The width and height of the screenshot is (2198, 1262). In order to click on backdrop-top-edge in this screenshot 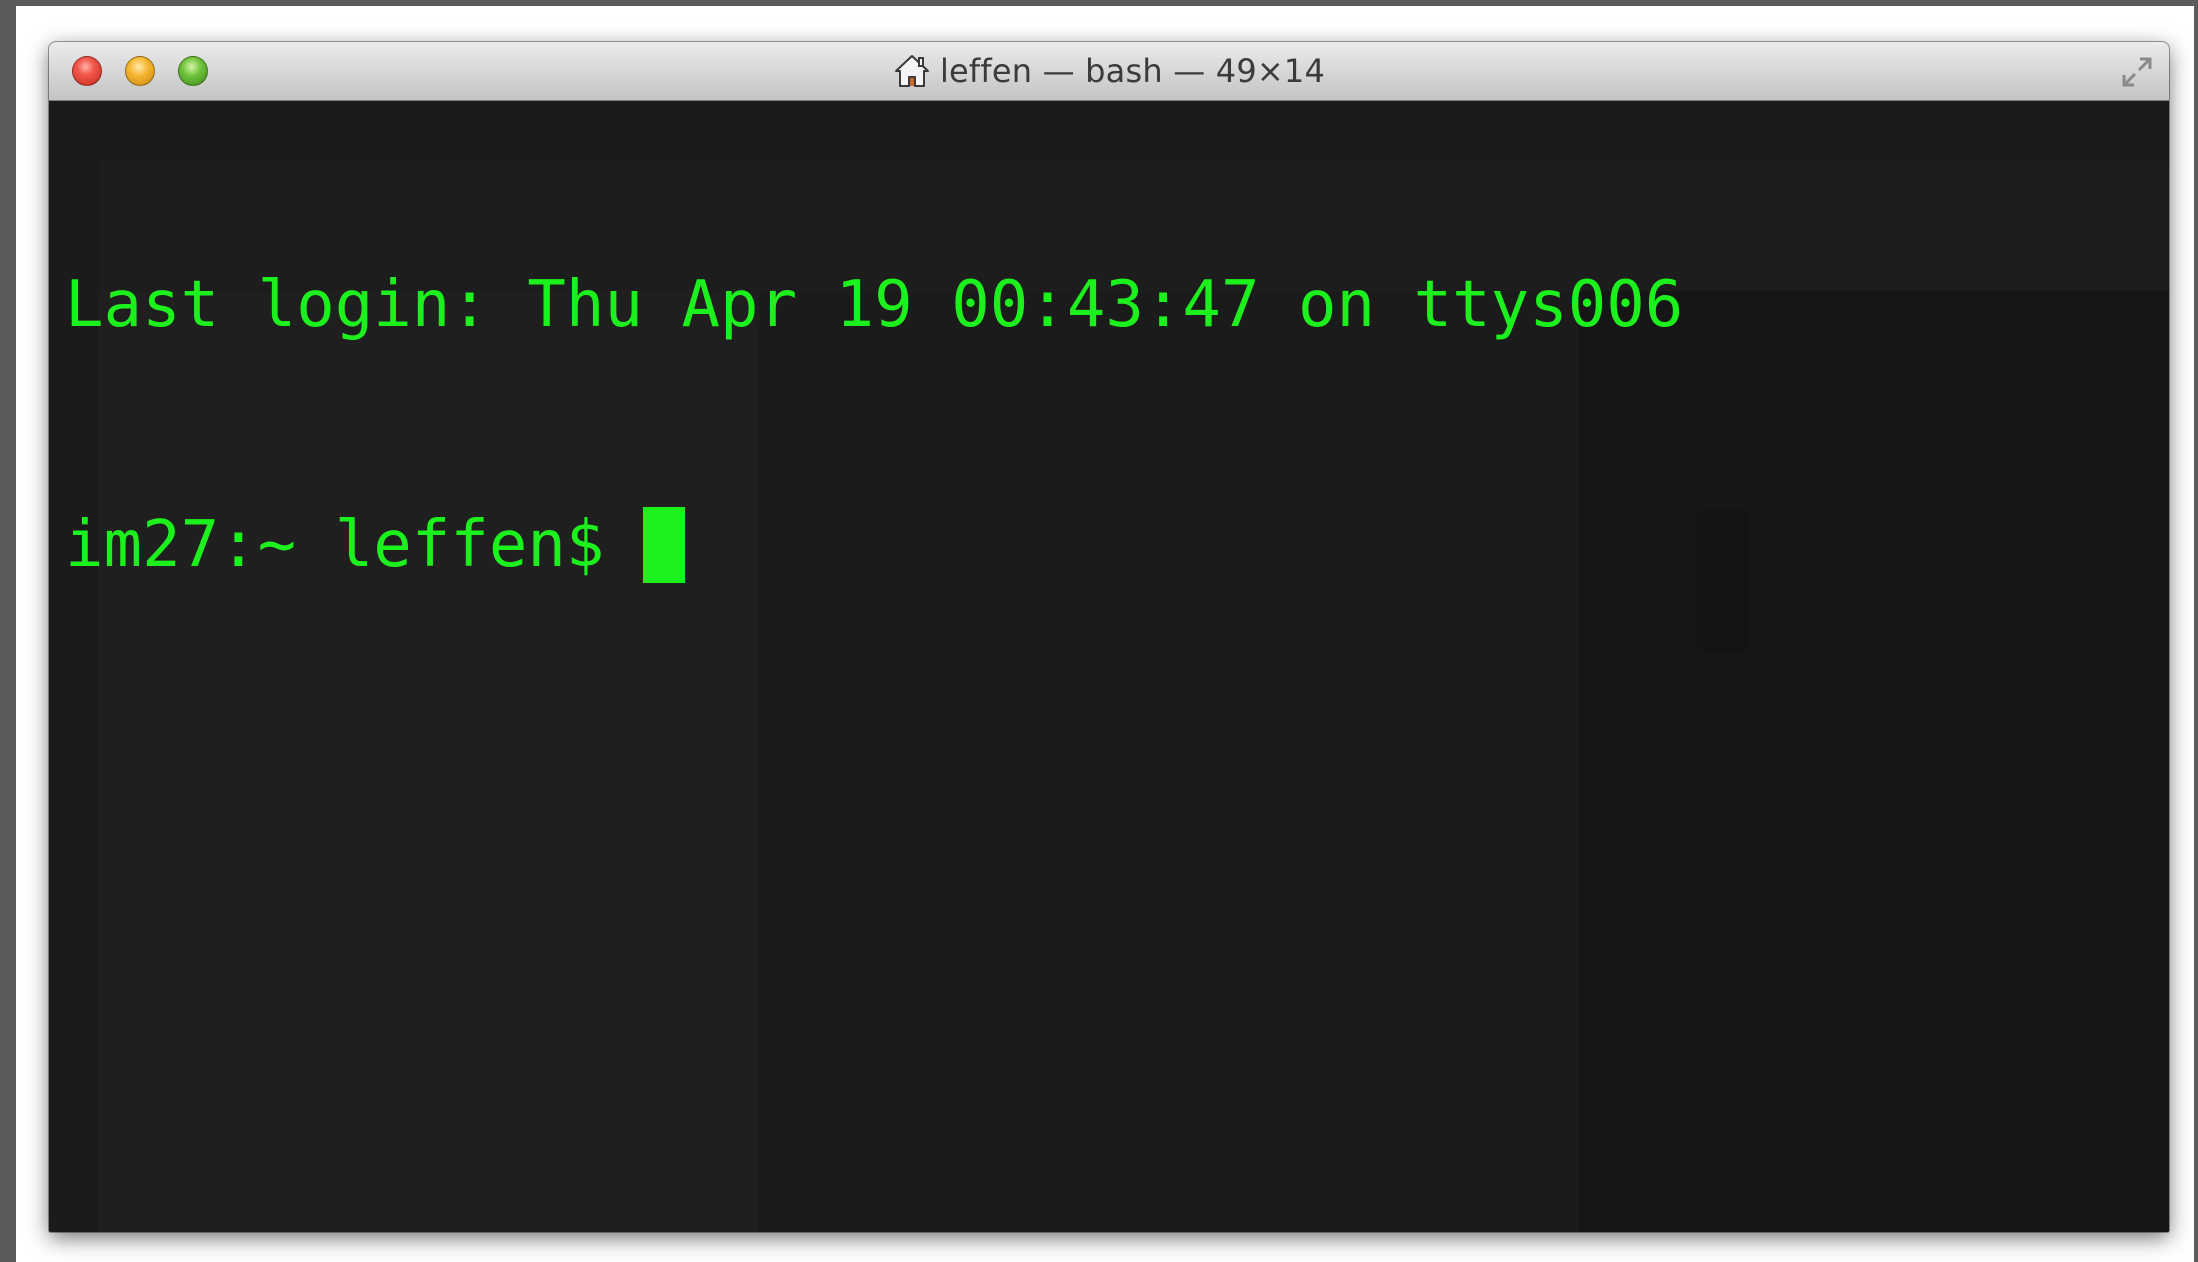, I will do `click(1099, 3)`.